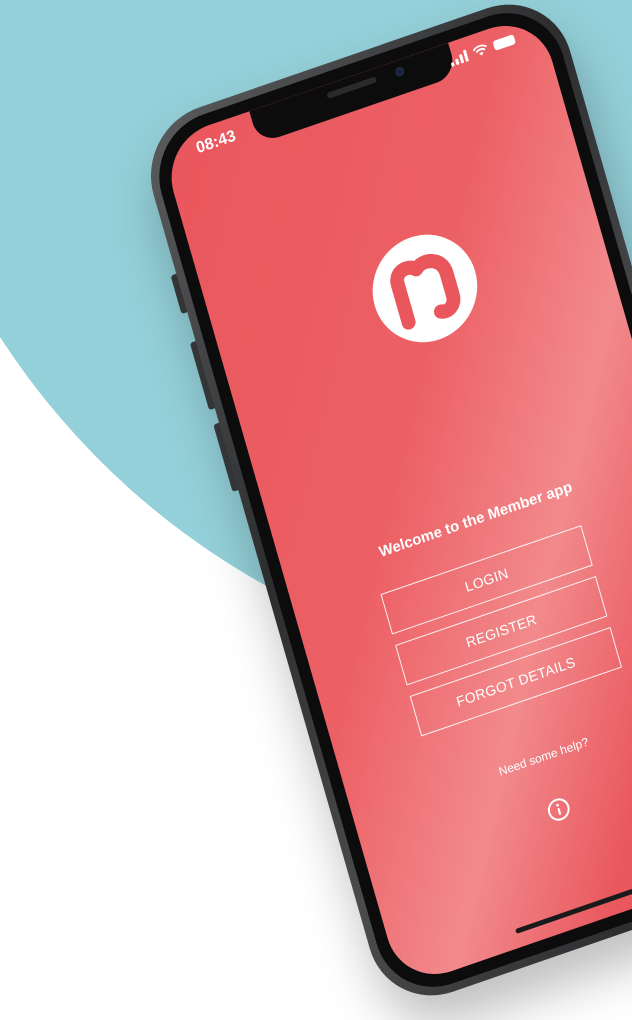 This screenshot has width=632, height=1020. I want to click on front-camera, so click(400, 71).